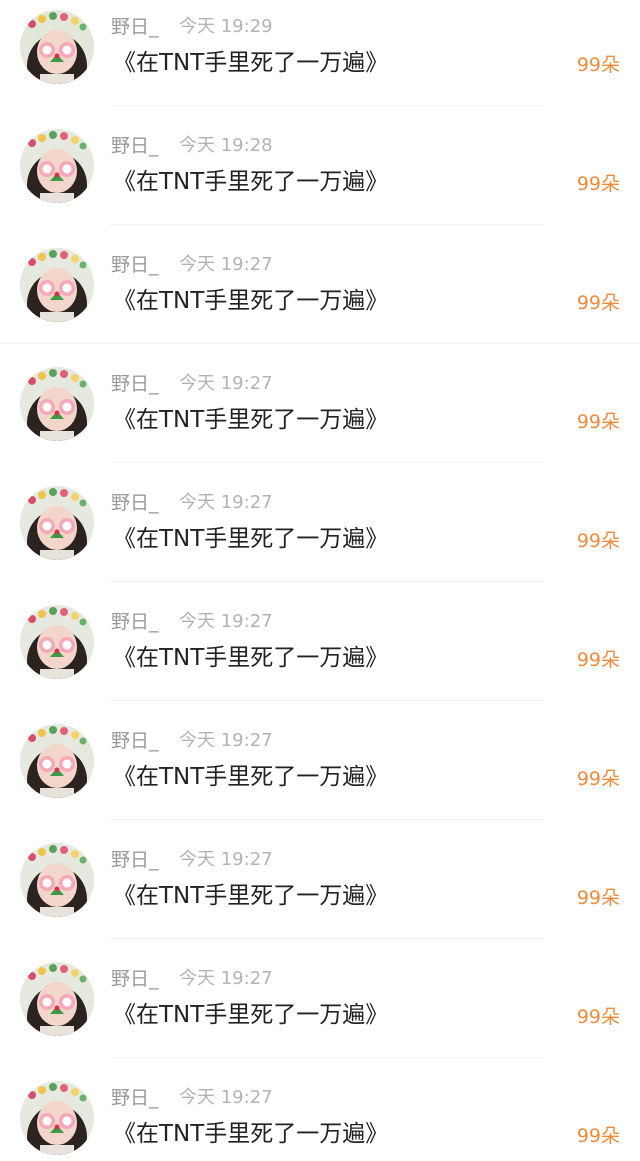 Image resolution: width=640 pixels, height=1161 pixels. I want to click on timestamp: 今天 19:29, so click(226, 26).